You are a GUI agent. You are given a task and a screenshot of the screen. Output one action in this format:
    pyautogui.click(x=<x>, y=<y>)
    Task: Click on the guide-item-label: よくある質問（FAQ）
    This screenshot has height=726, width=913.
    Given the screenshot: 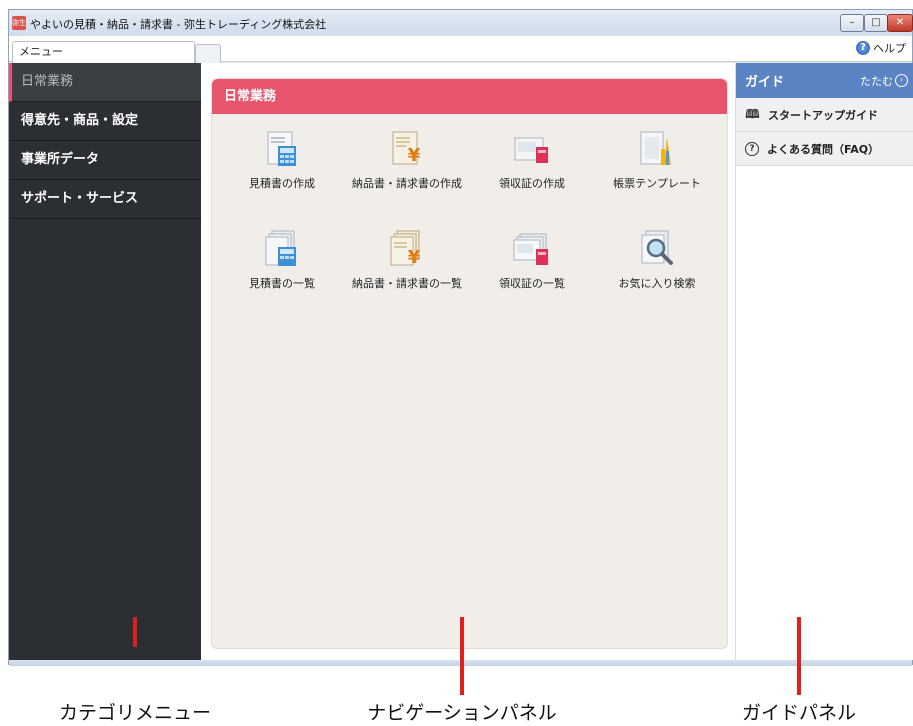 What is the action you would take?
    pyautogui.click(x=823, y=149)
    